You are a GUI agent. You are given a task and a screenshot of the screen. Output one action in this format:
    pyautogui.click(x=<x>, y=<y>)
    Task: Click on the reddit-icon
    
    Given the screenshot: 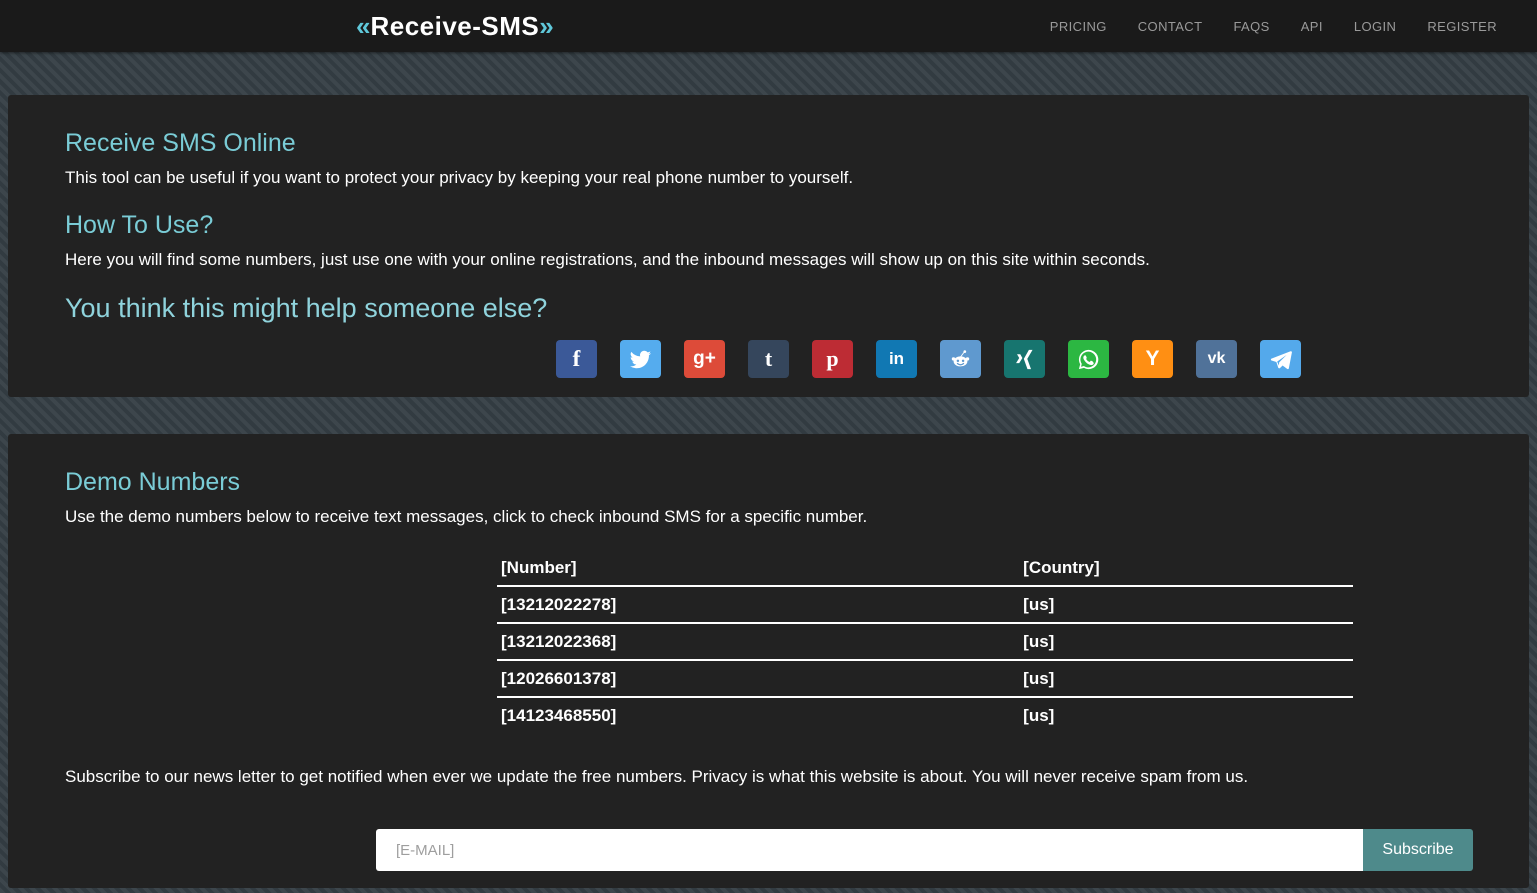 What is the action you would take?
    pyautogui.click(x=960, y=357)
    